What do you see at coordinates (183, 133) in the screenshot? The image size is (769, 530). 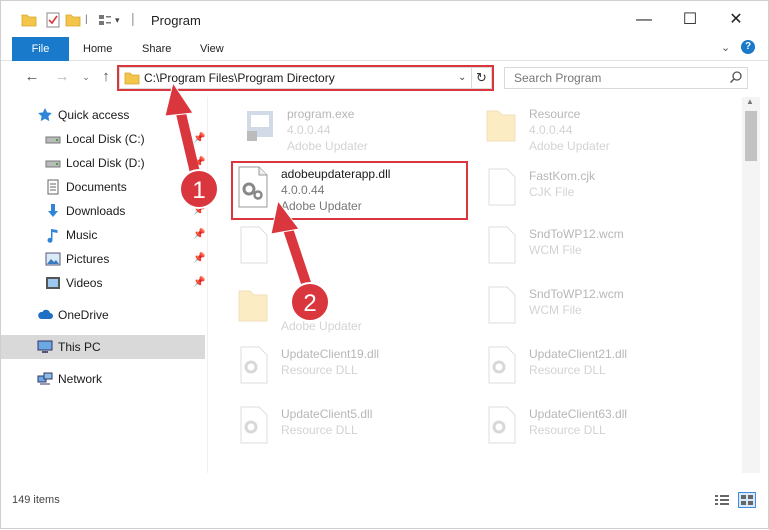 I see `arrow-to-address-bar` at bounding box center [183, 133].